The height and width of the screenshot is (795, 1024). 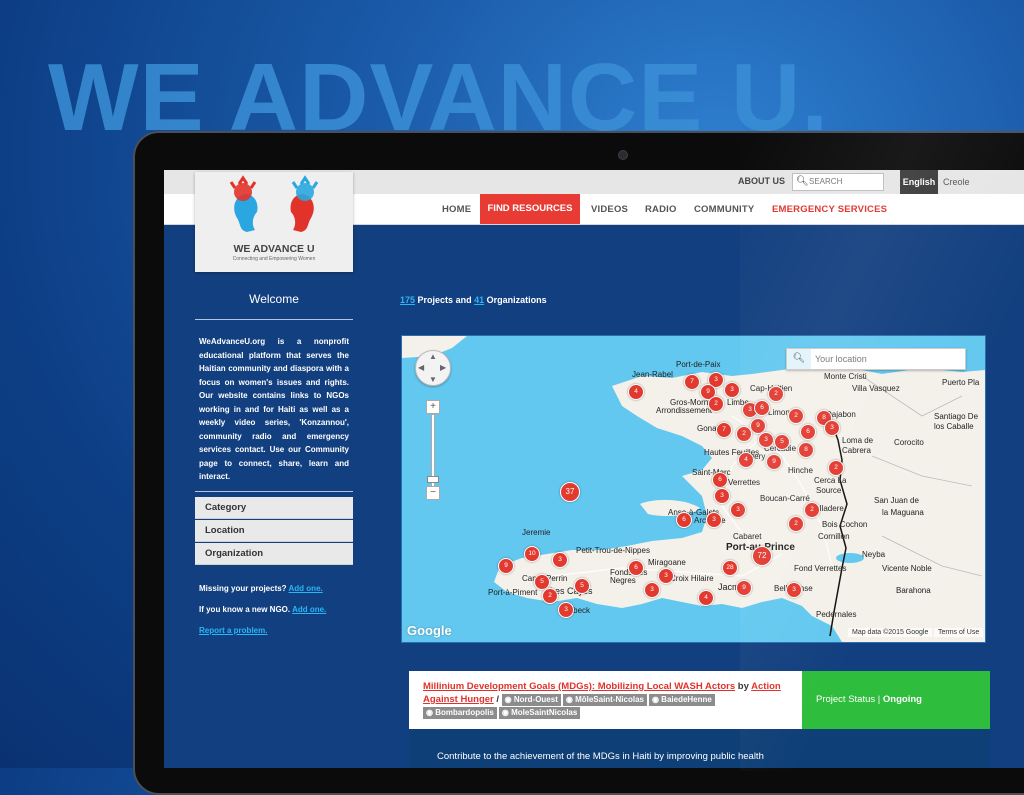 What do you see at coordinates (460, 713) in the screenshot?
I see `location-tag: ◉ Bombardopolis` at bounding box center [460, 713].